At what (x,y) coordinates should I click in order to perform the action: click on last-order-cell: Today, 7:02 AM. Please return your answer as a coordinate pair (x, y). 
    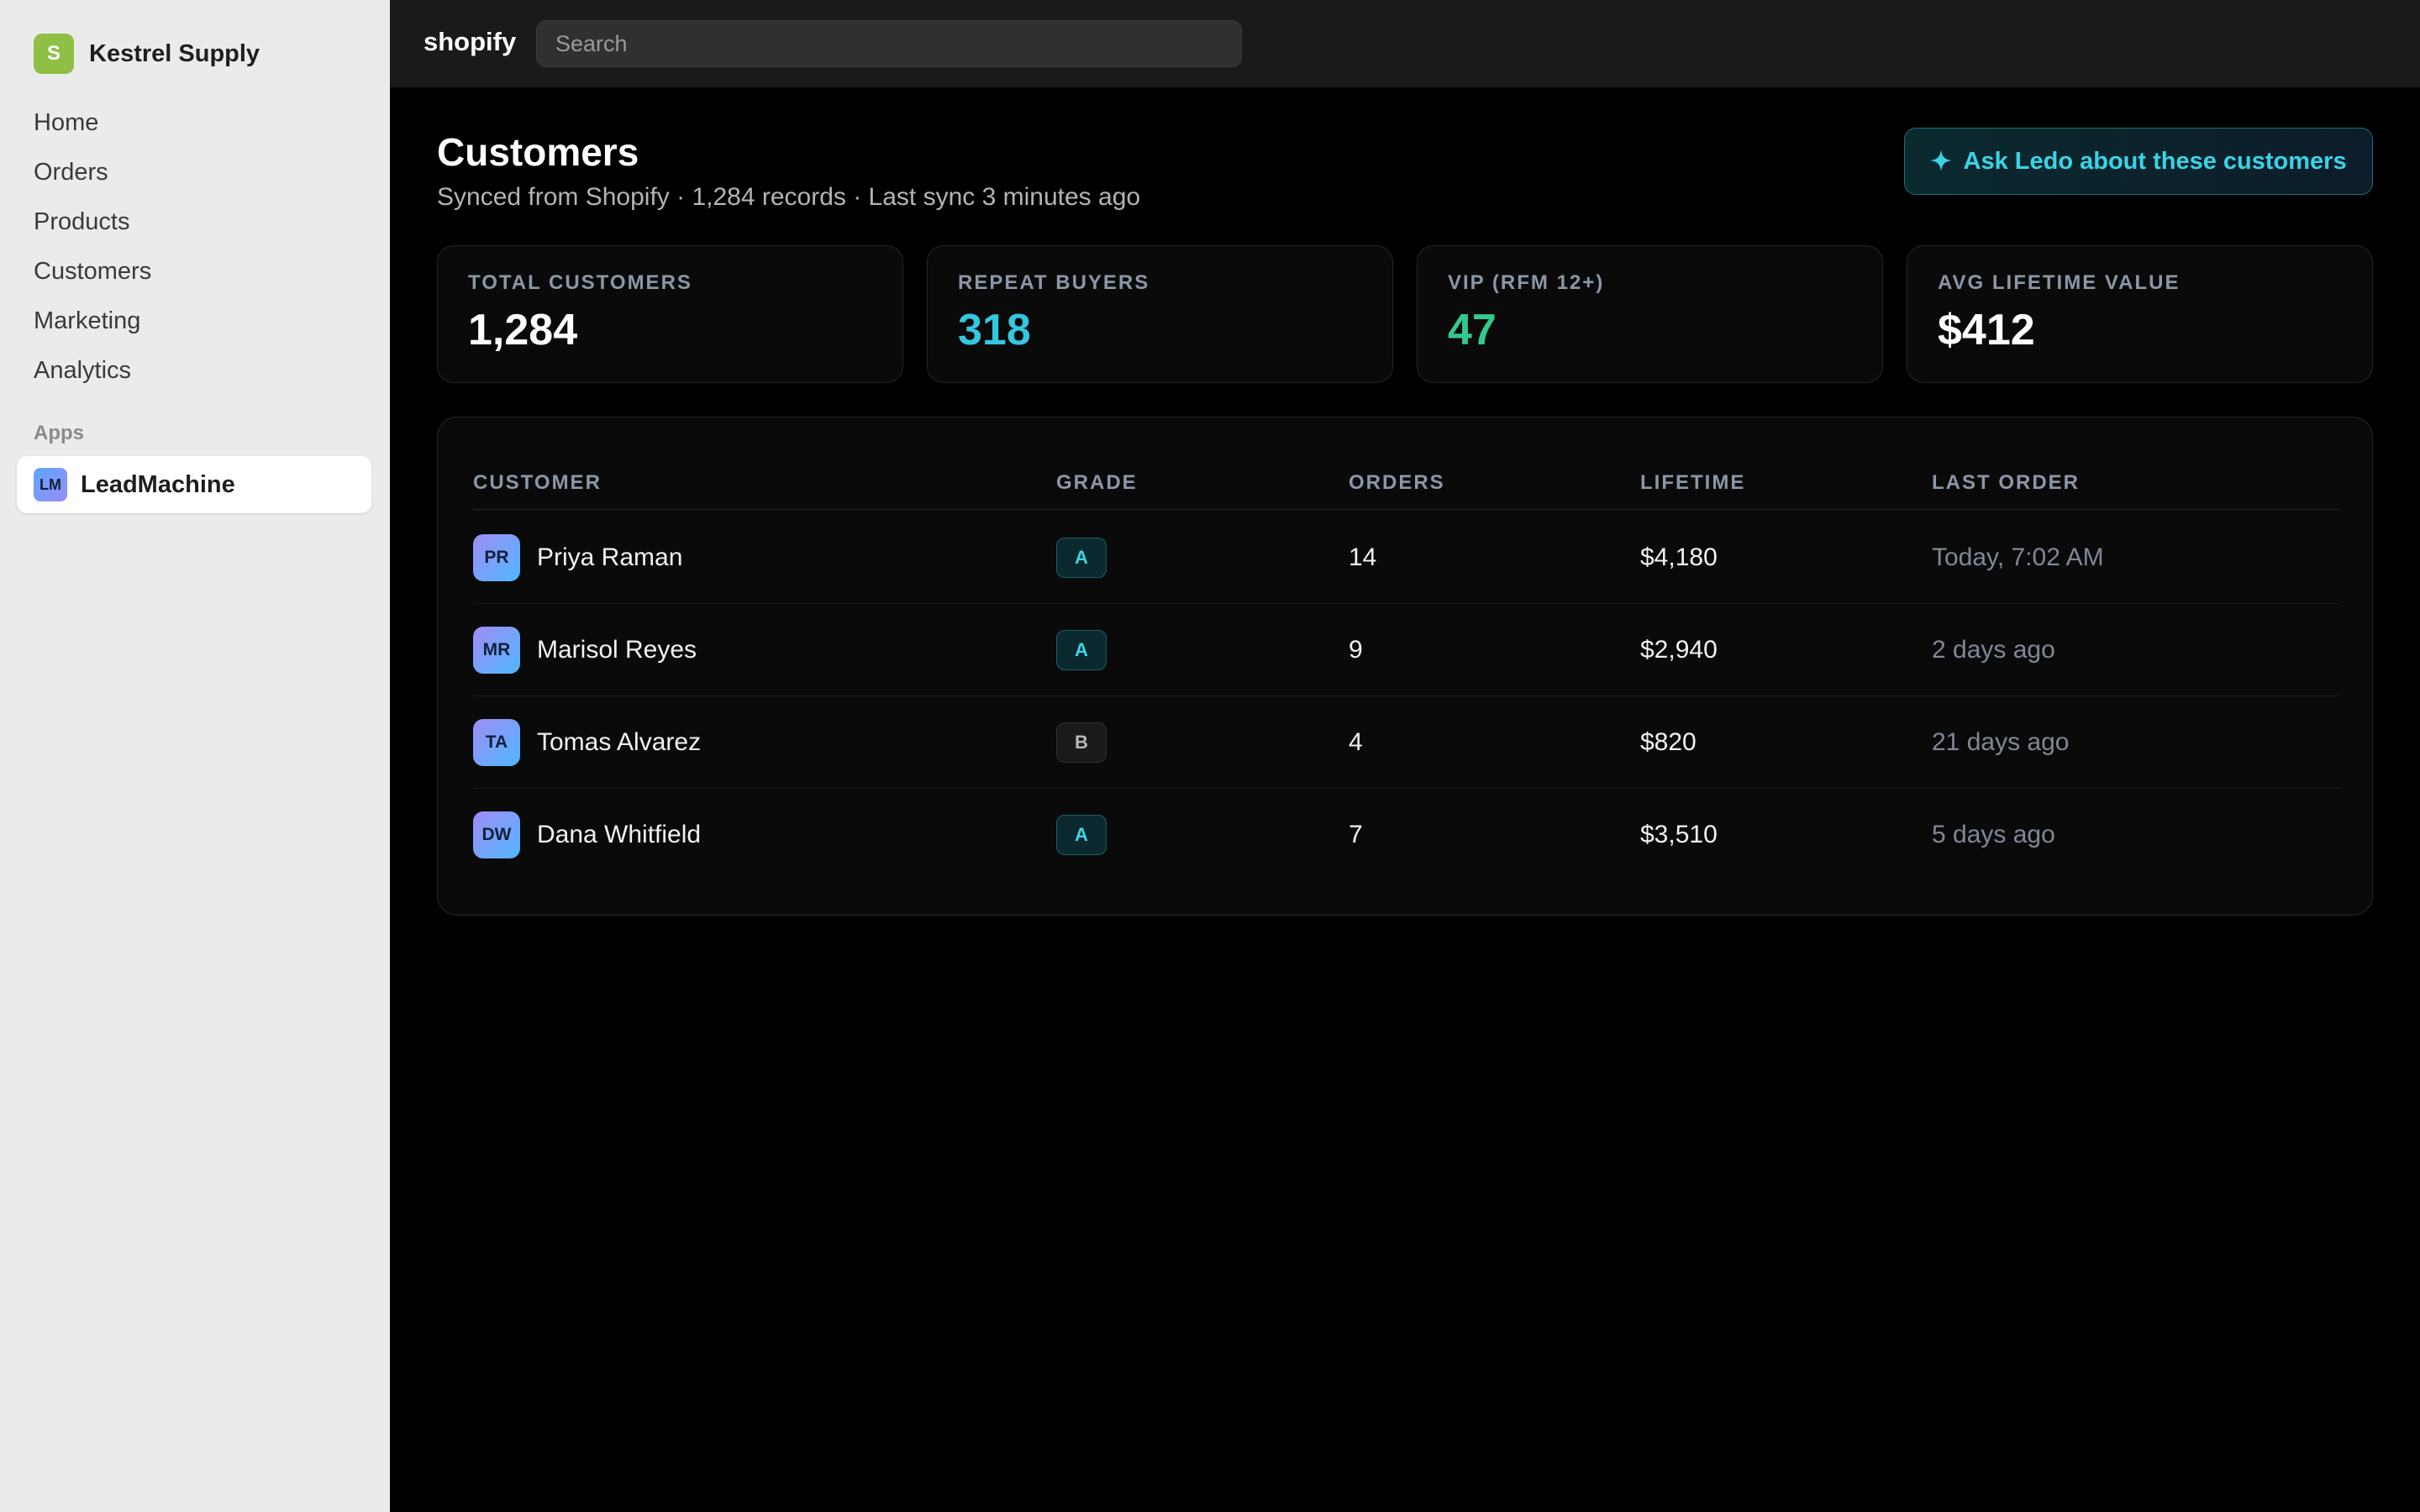
    Looking at the image, I should click on (2018, 557).